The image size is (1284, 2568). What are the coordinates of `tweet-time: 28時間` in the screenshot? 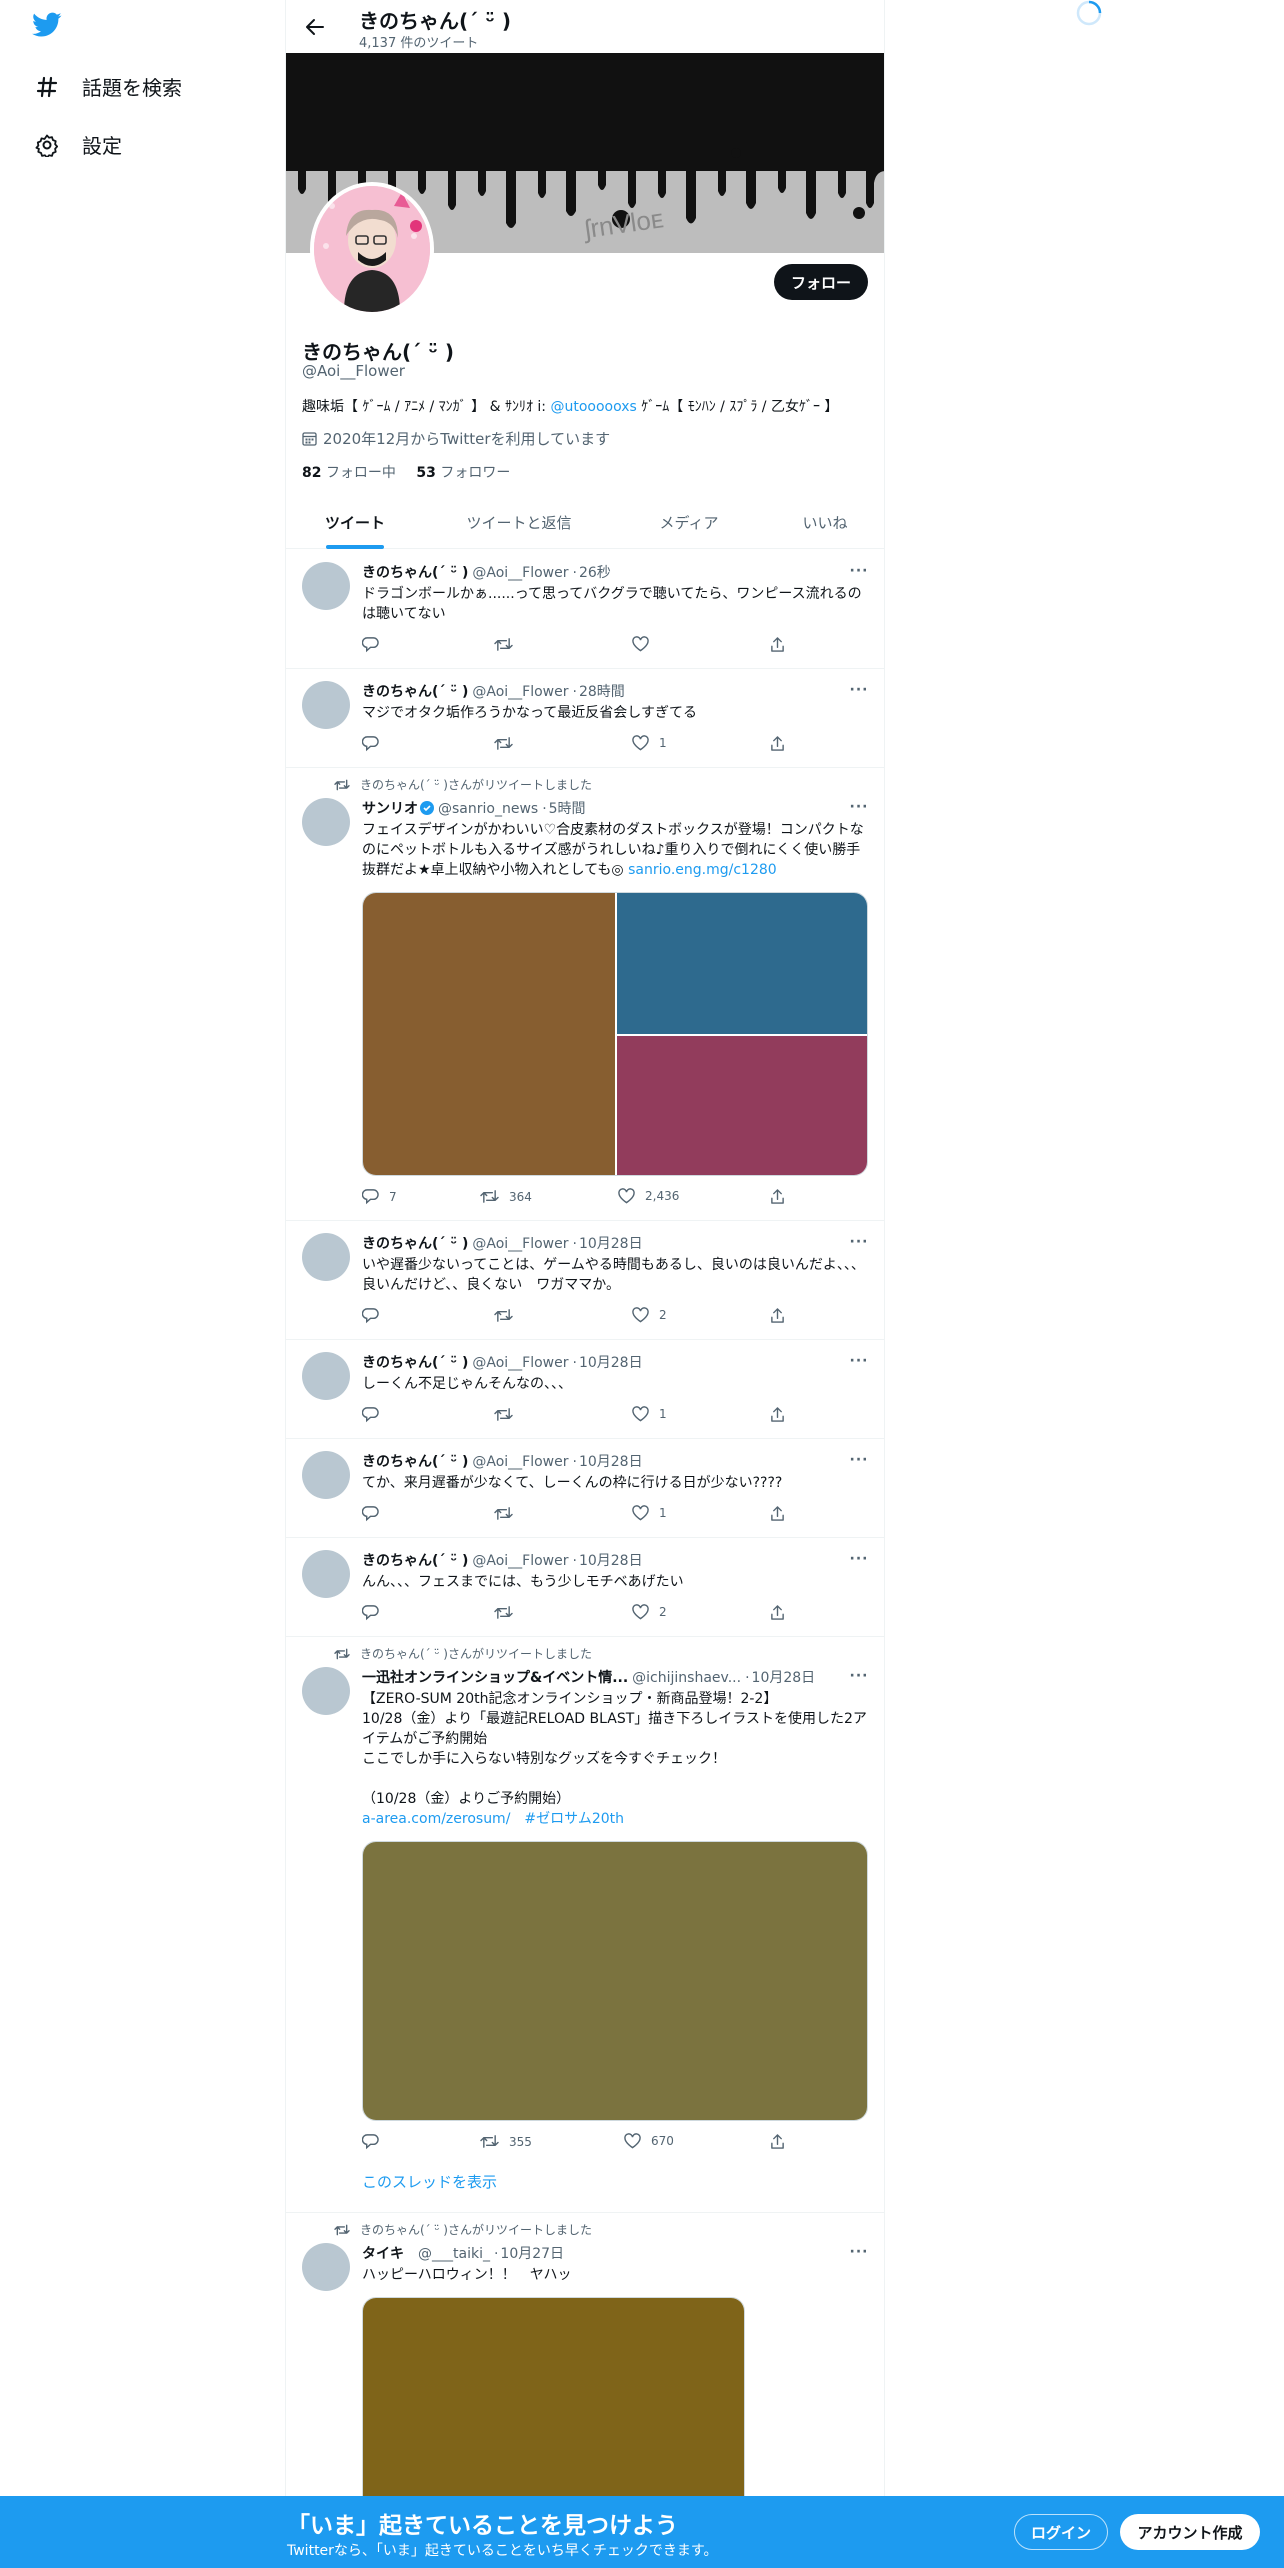 It's located at (602, 692).